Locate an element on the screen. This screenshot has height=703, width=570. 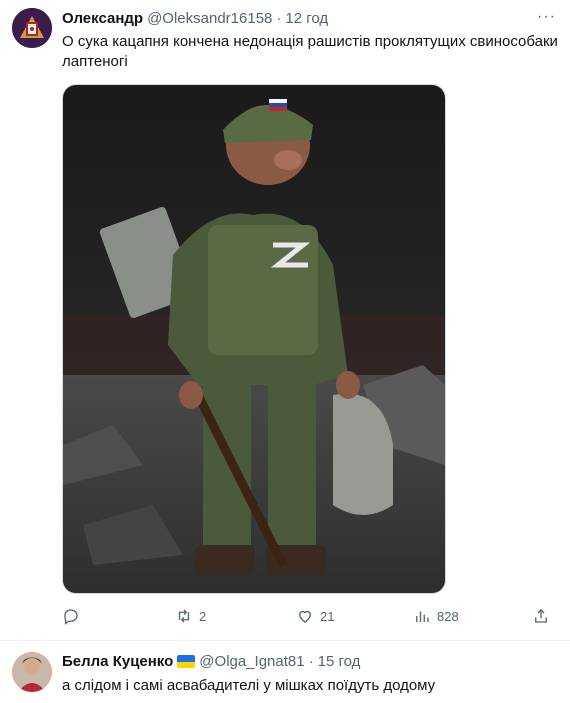
tweet-actions: 2 21 828 is located at coordinates (312, 617).